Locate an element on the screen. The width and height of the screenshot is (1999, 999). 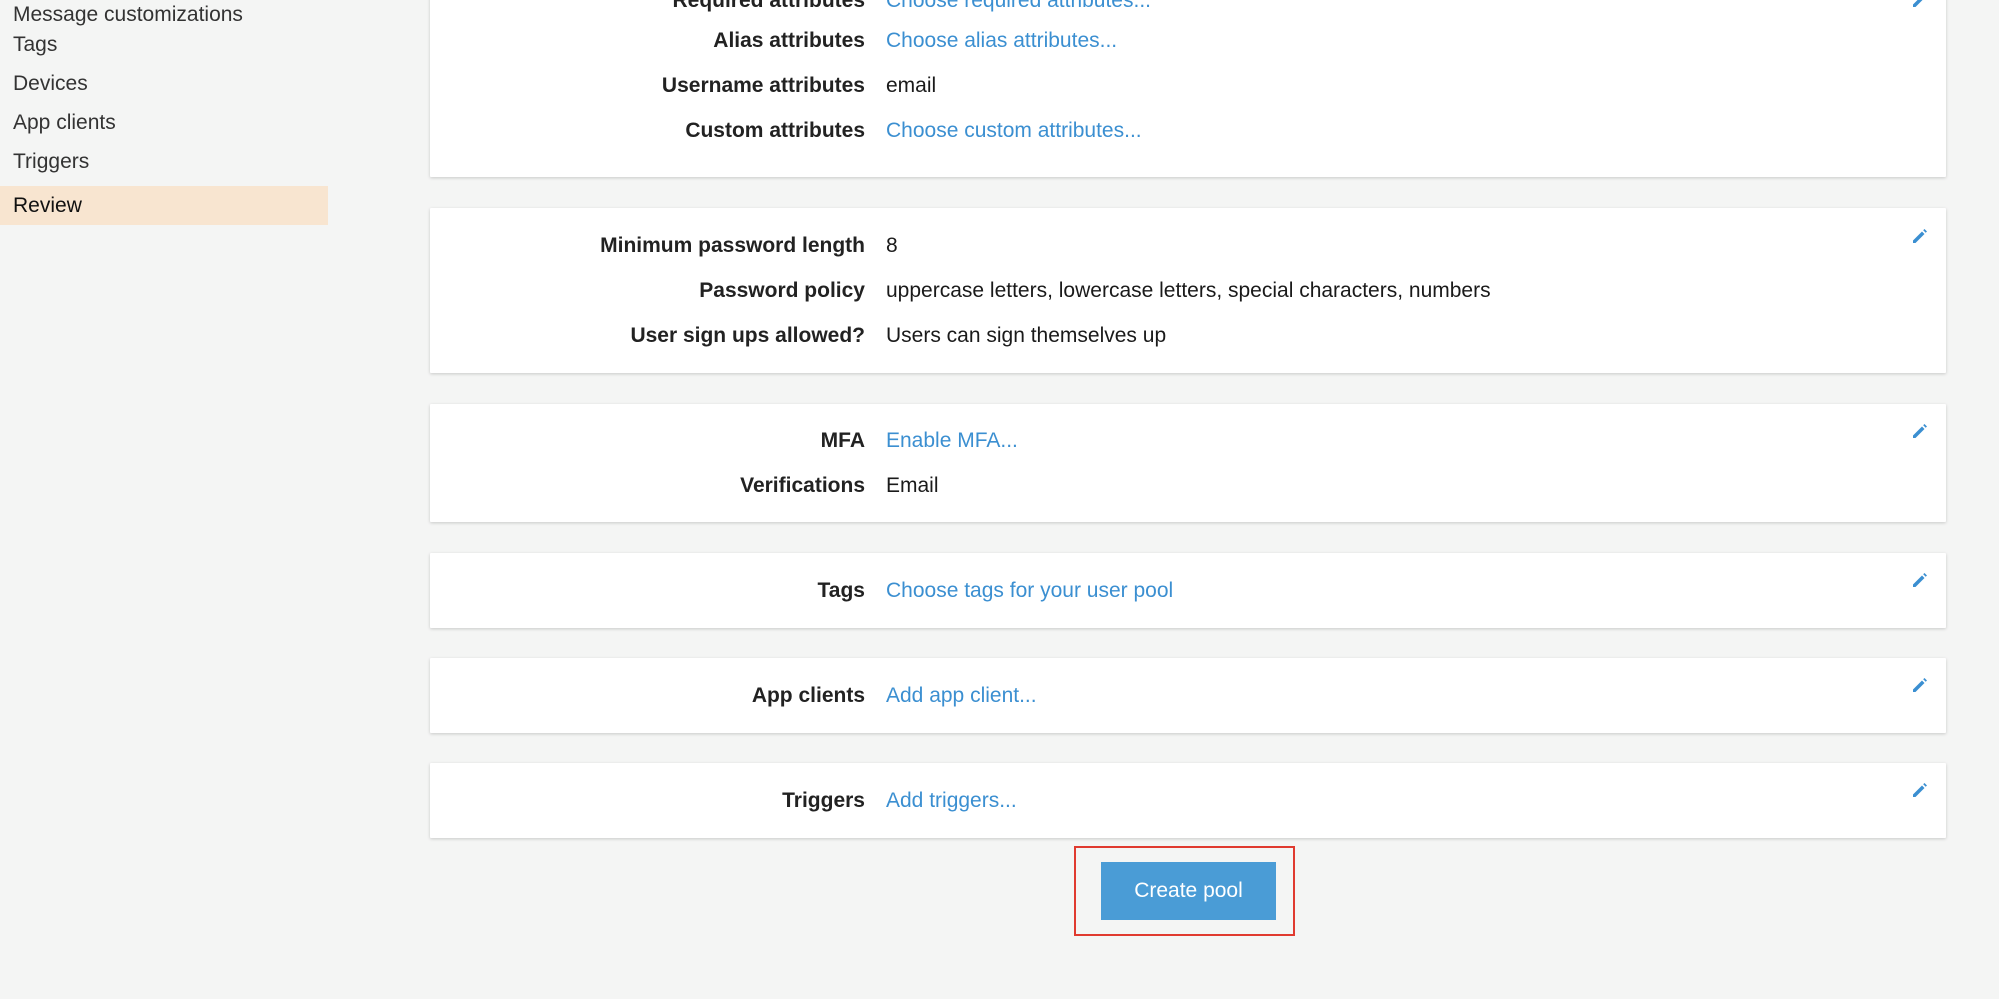
username-attributes-value: email is located at coordinates (911, 85).